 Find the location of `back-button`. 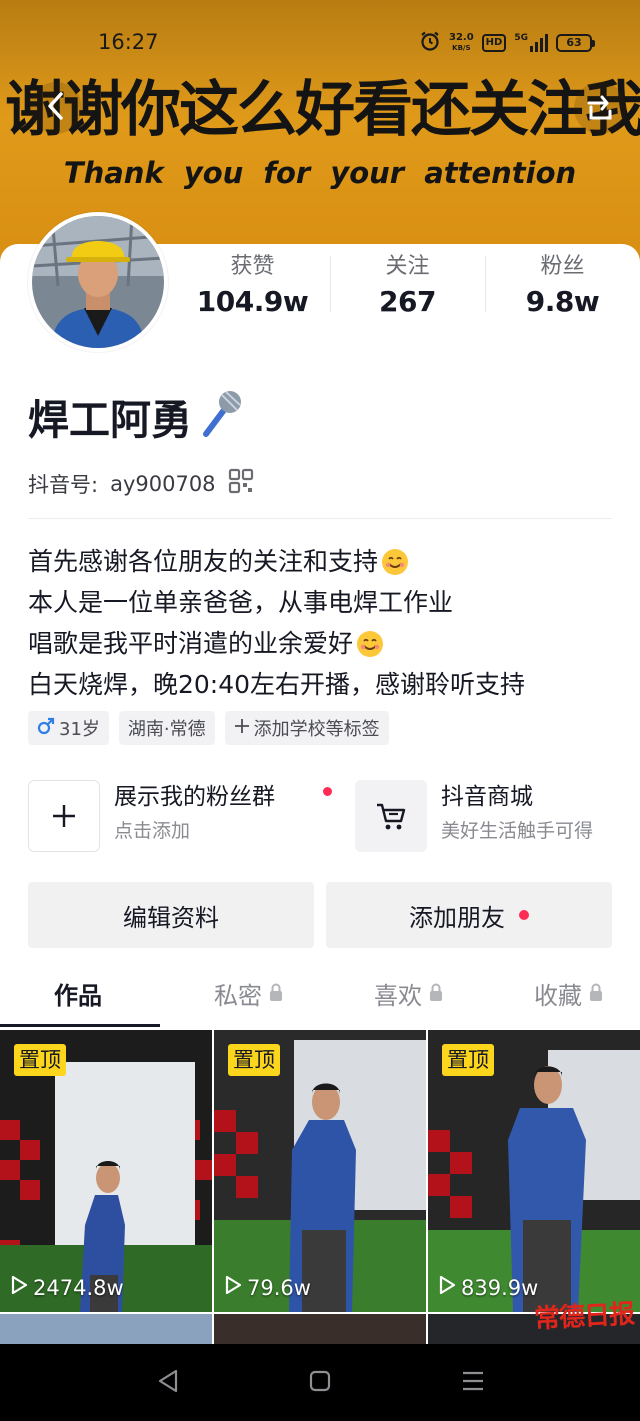

back-button is located at coordinates (56, 108).